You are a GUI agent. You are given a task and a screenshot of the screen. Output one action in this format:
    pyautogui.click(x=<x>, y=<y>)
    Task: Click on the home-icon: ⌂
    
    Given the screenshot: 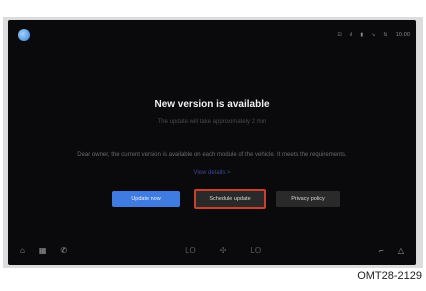 What is the action you would take?
    pyautogui.click(x=22, y=250)
    